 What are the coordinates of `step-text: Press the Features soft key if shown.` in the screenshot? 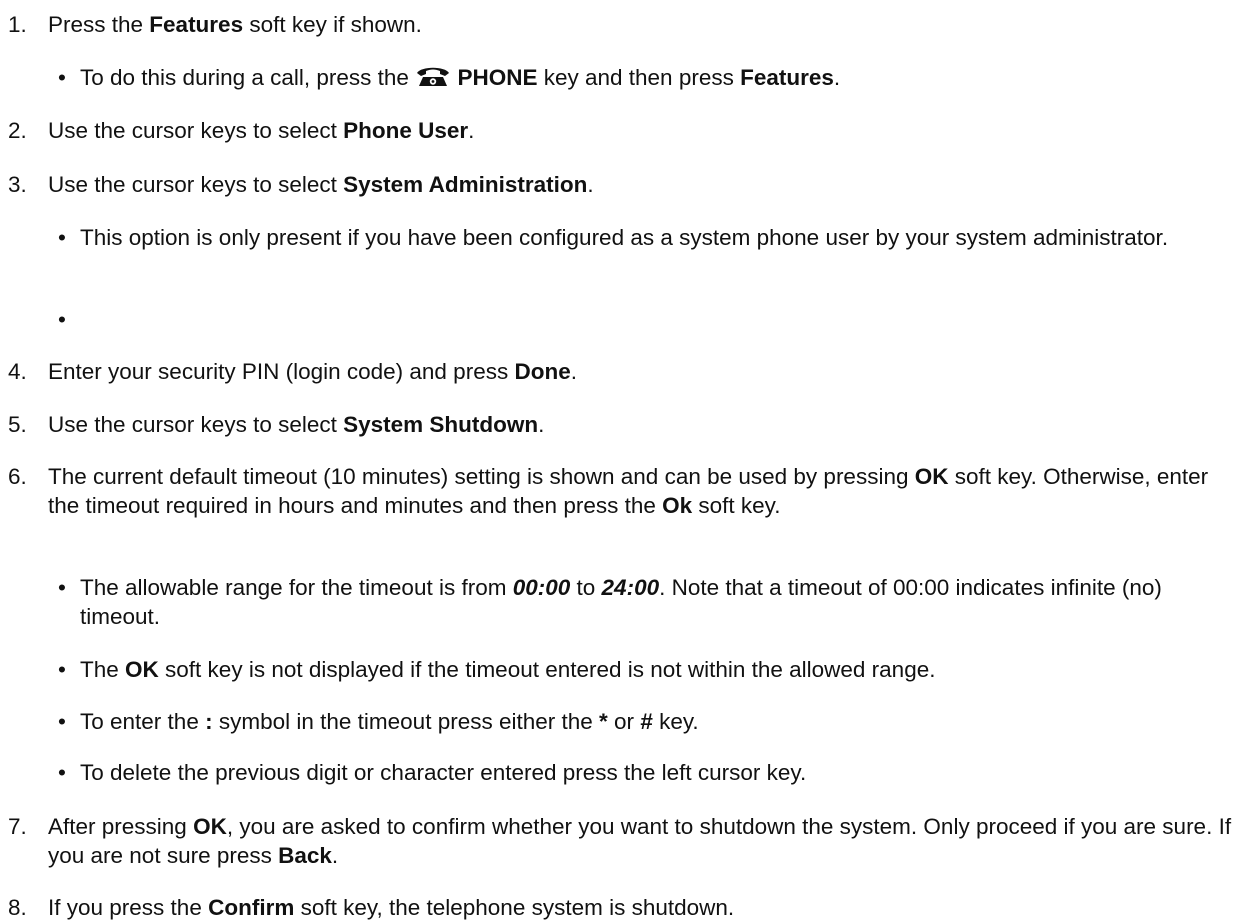 It's located at (235, 24).